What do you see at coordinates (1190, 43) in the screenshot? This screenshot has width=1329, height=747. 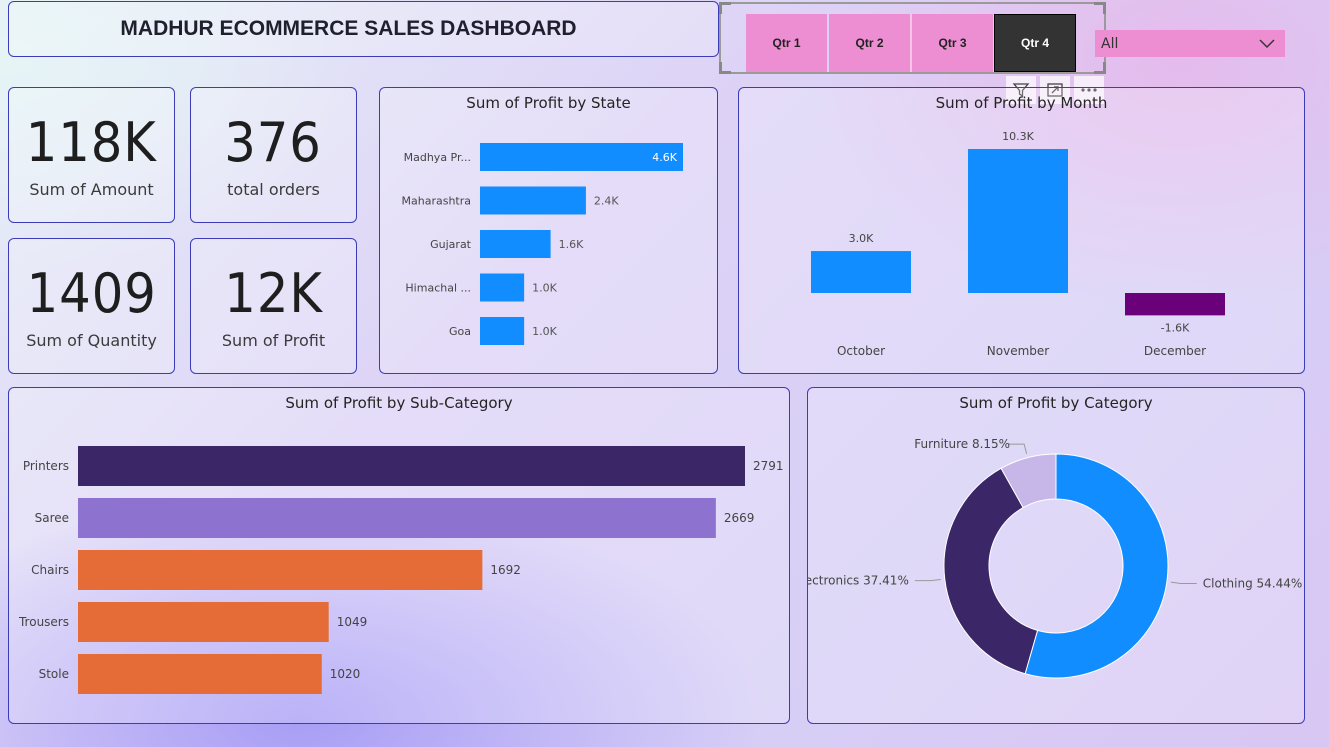 I see `all-filter-dropdown: All` at bounding box center [1190, 43].